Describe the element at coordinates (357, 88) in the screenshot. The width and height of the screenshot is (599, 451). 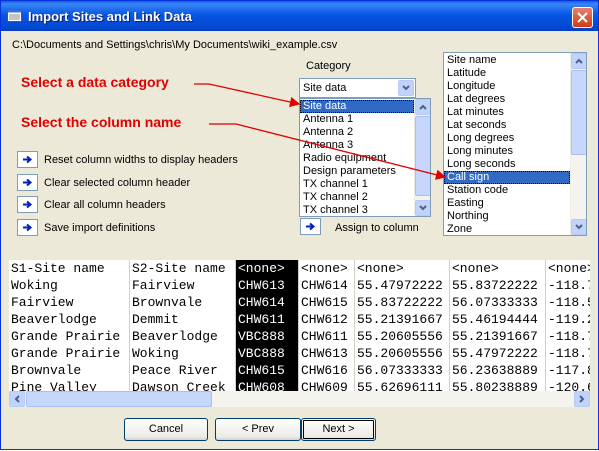
I see `category-combo: Site data` at that location.